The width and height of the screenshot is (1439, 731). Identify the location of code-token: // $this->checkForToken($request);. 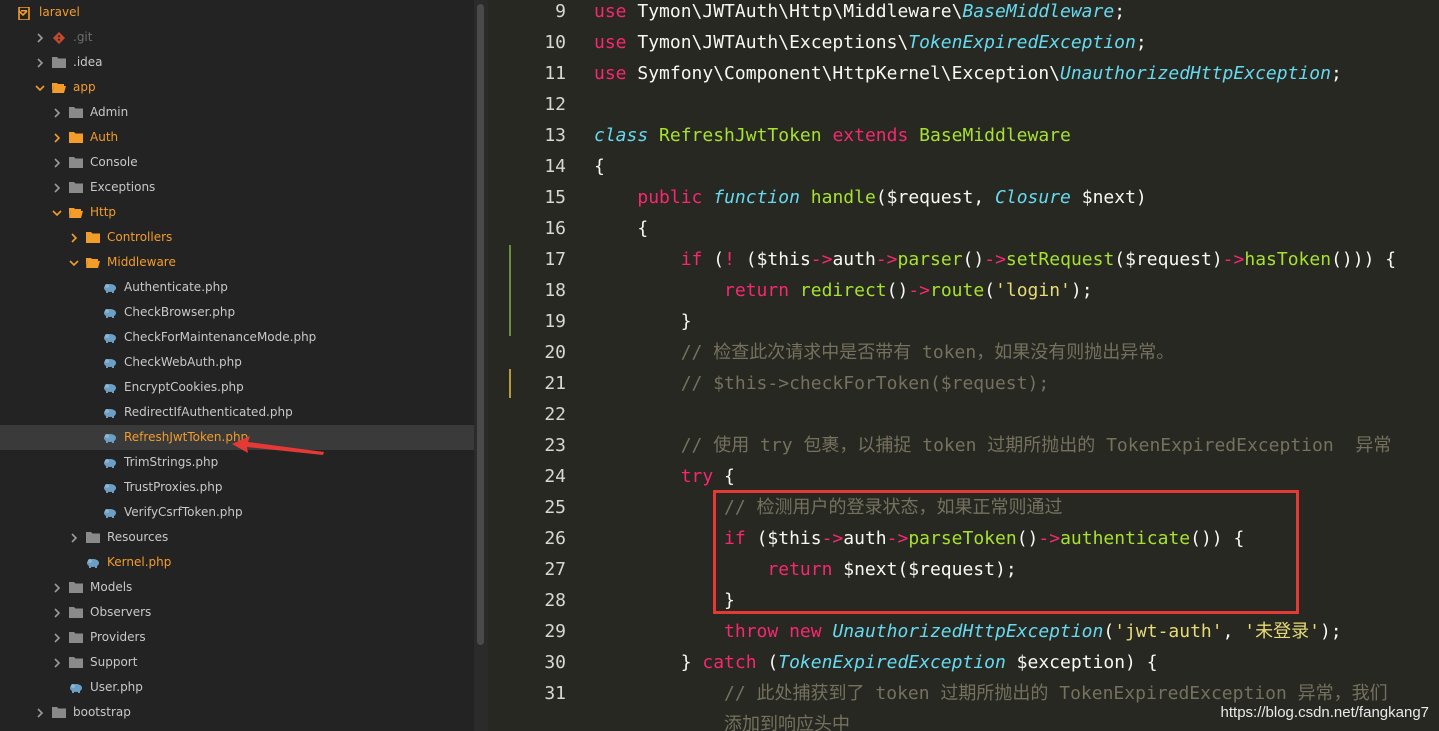
(865, 383).